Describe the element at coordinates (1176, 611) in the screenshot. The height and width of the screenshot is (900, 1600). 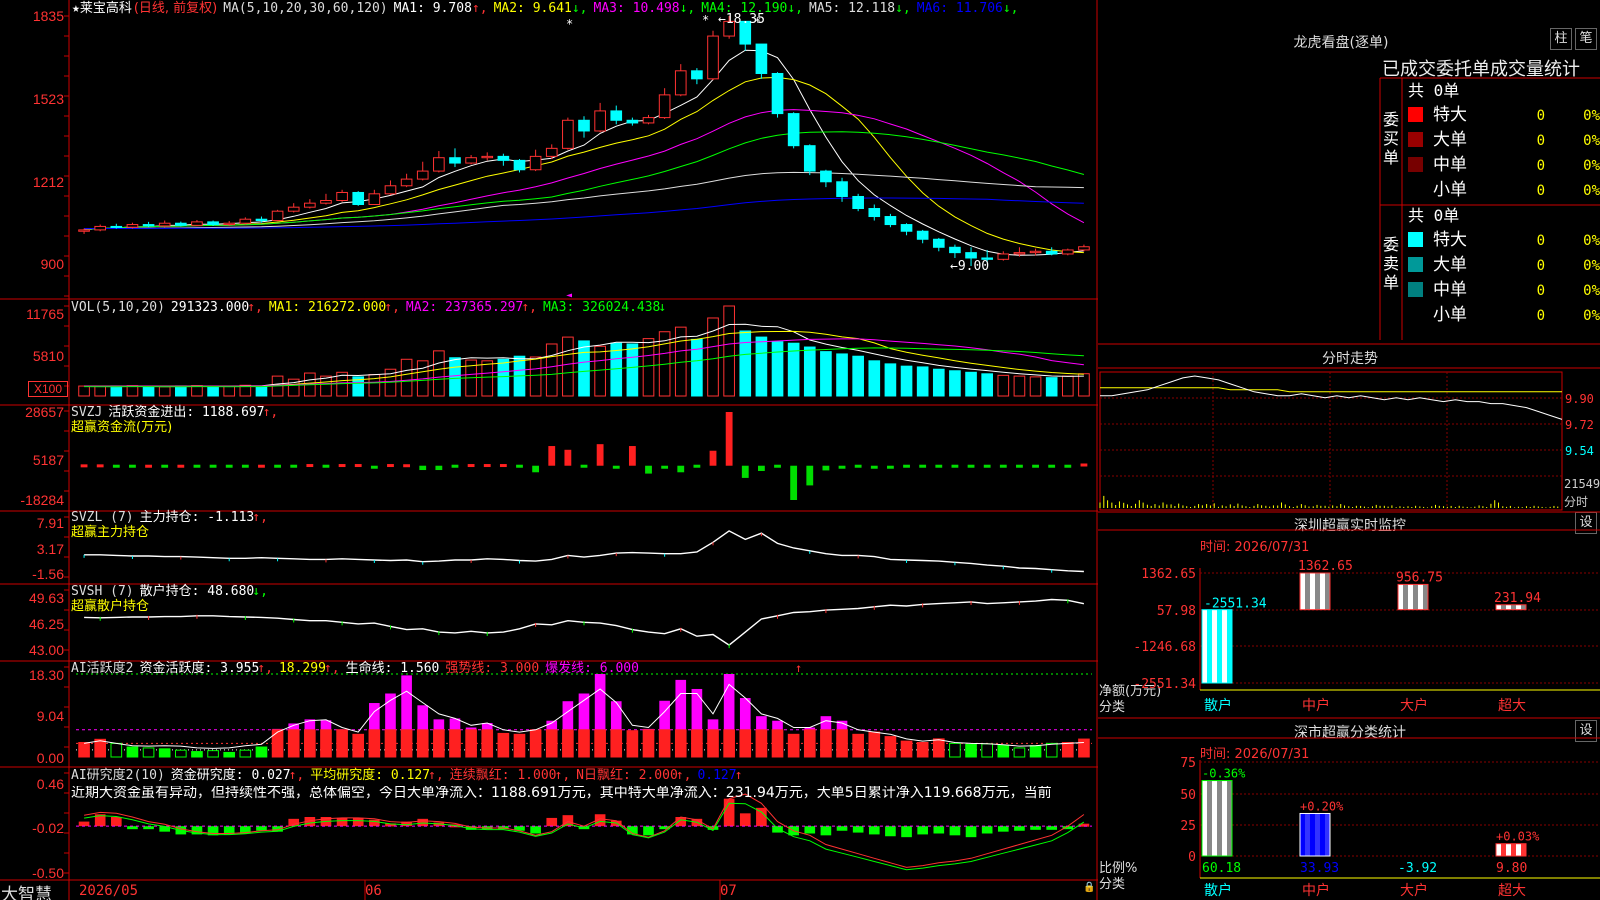
I see `monitor-axis-label: 57.98` at that location.